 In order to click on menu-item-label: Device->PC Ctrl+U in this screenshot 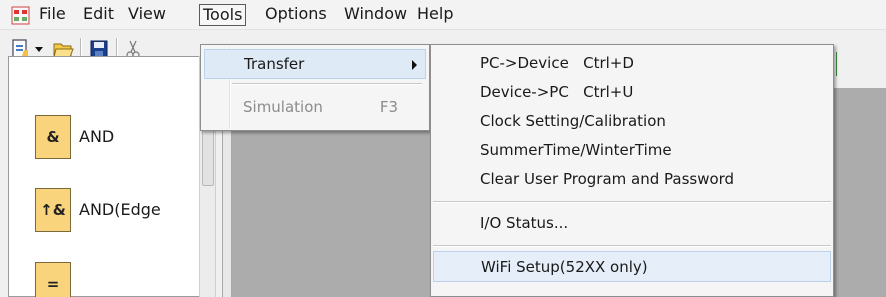, I will do `click(557, 92)`.